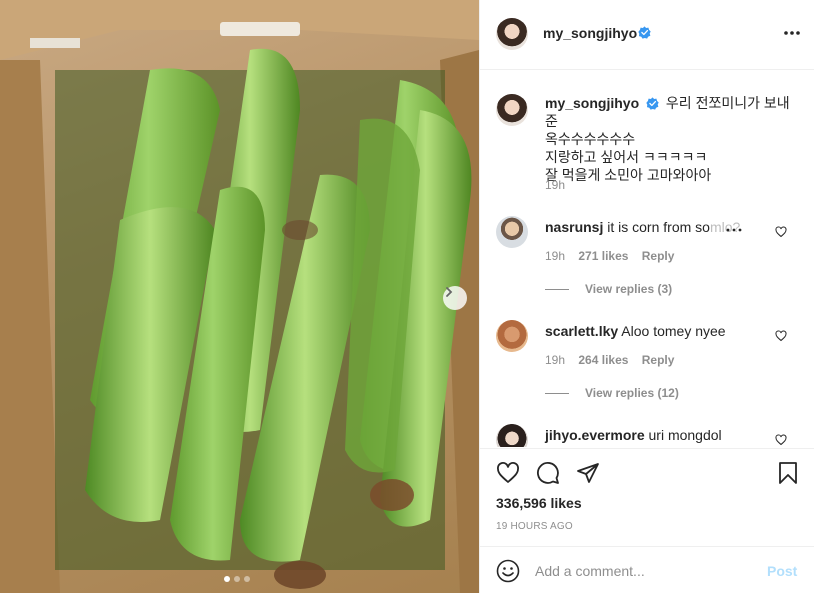 The image size is (814, 593). I want to click on next-slide-button, so click(455, 298).